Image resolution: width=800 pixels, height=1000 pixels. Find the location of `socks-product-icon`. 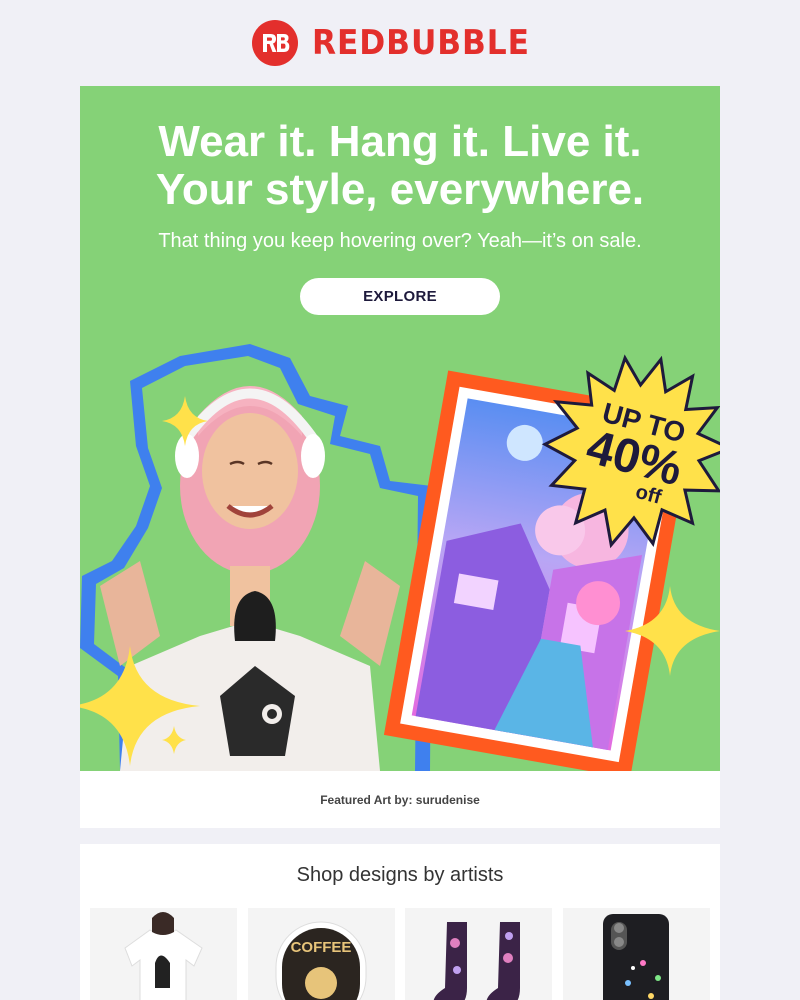

socks-product-icon is located at coordinates (476, 961).